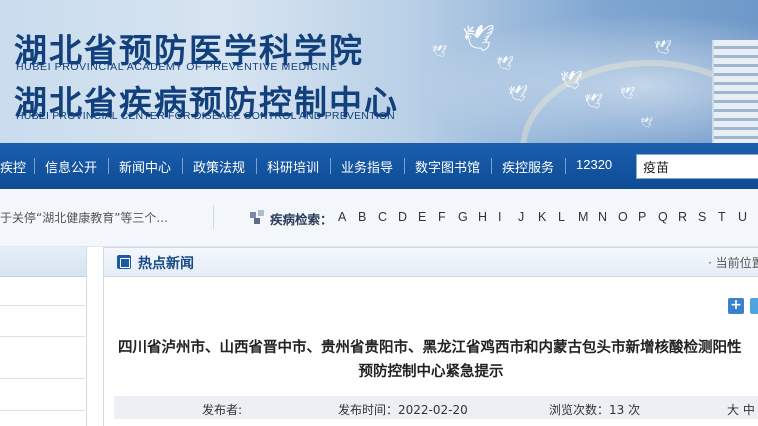 The image size is (758, 426). What do you see at coordinates (124, 262) in the screenshot?
I see `section-square-icon` at bounding box center [124, 262].